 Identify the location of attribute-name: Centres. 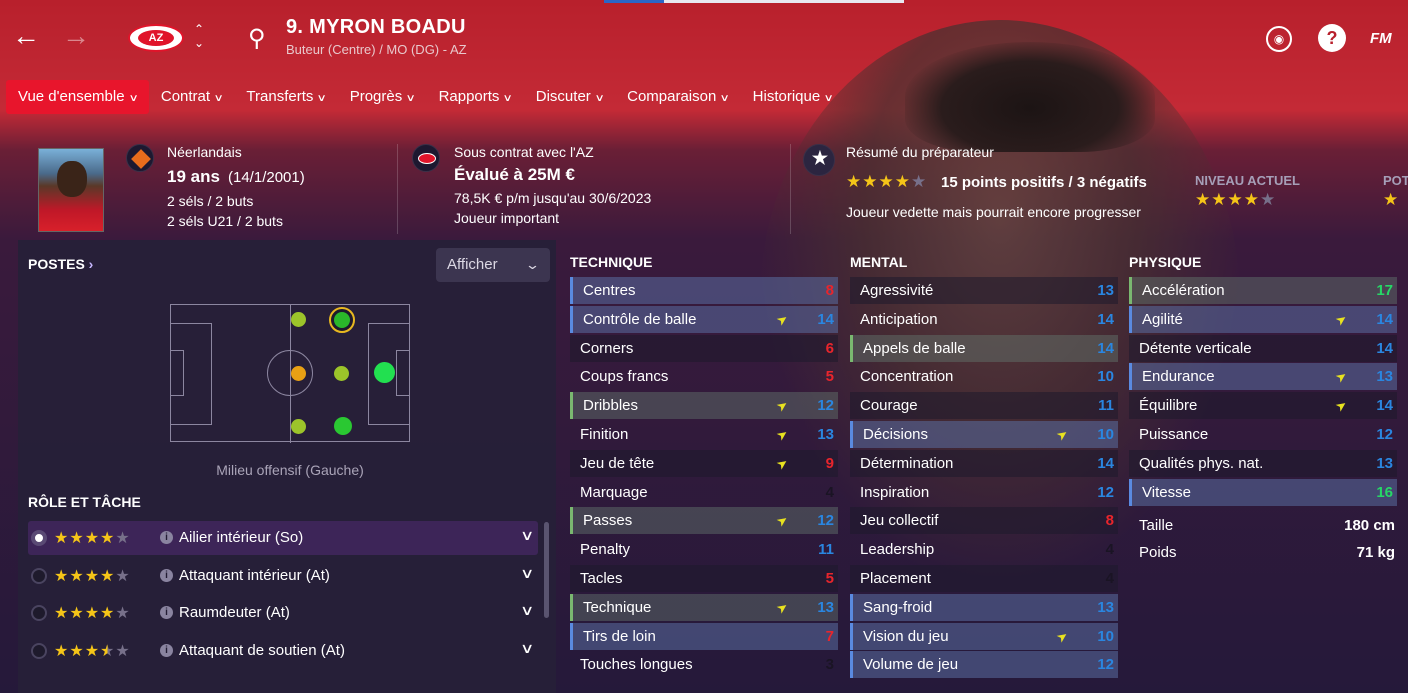
(609, 290).